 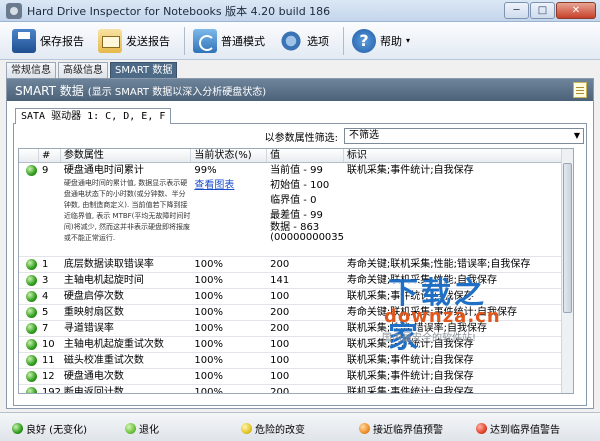 What do you see at coordinates (48, 360) in the screenshot?
I see `row-num: 11` at bounding box center [48, 360].